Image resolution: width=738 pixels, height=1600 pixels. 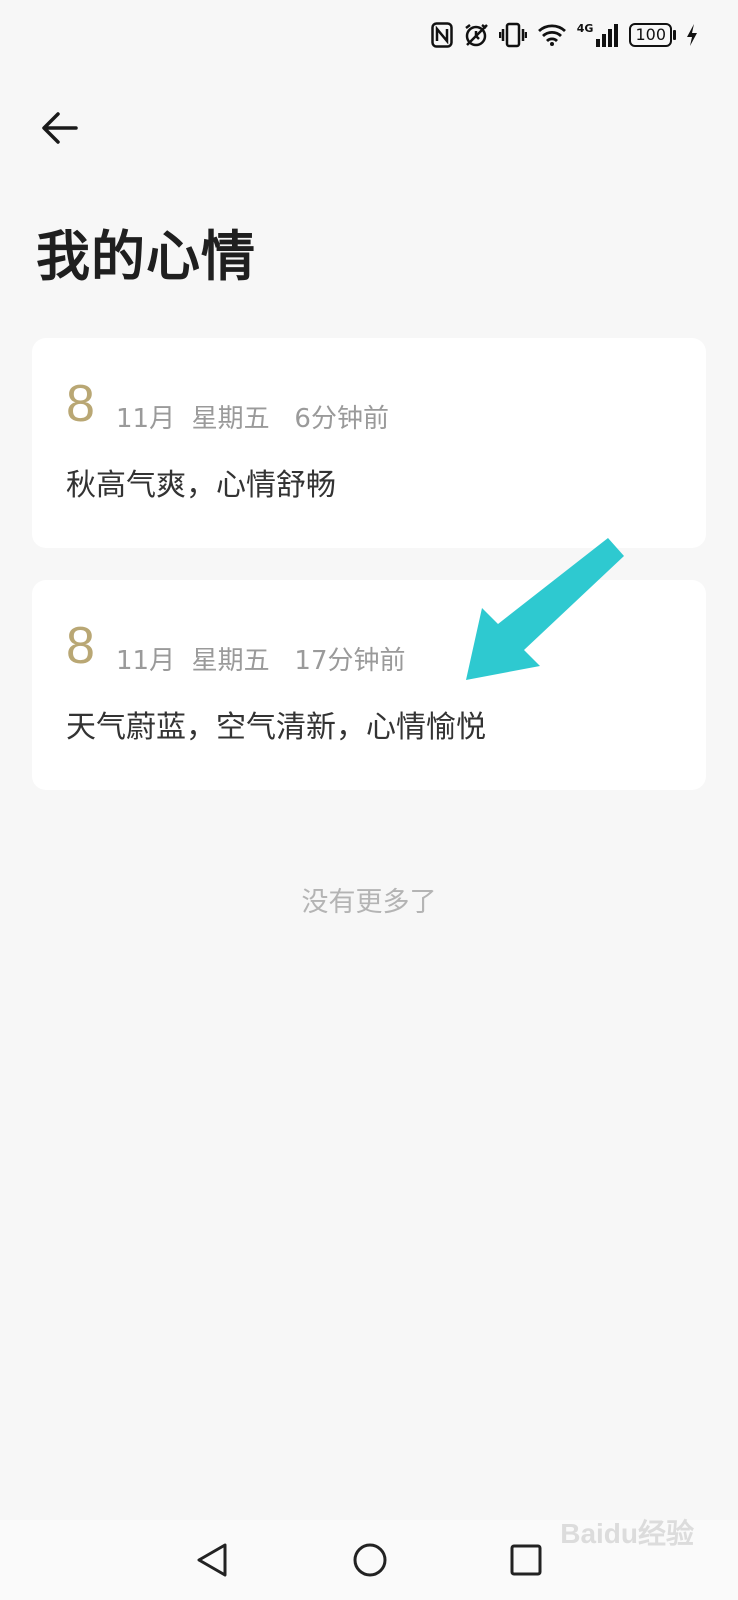 What do you see at coordinates (545, 612) in the screenshot?
I see `annotation-arrow-icon` at bounding box center [545, 612].